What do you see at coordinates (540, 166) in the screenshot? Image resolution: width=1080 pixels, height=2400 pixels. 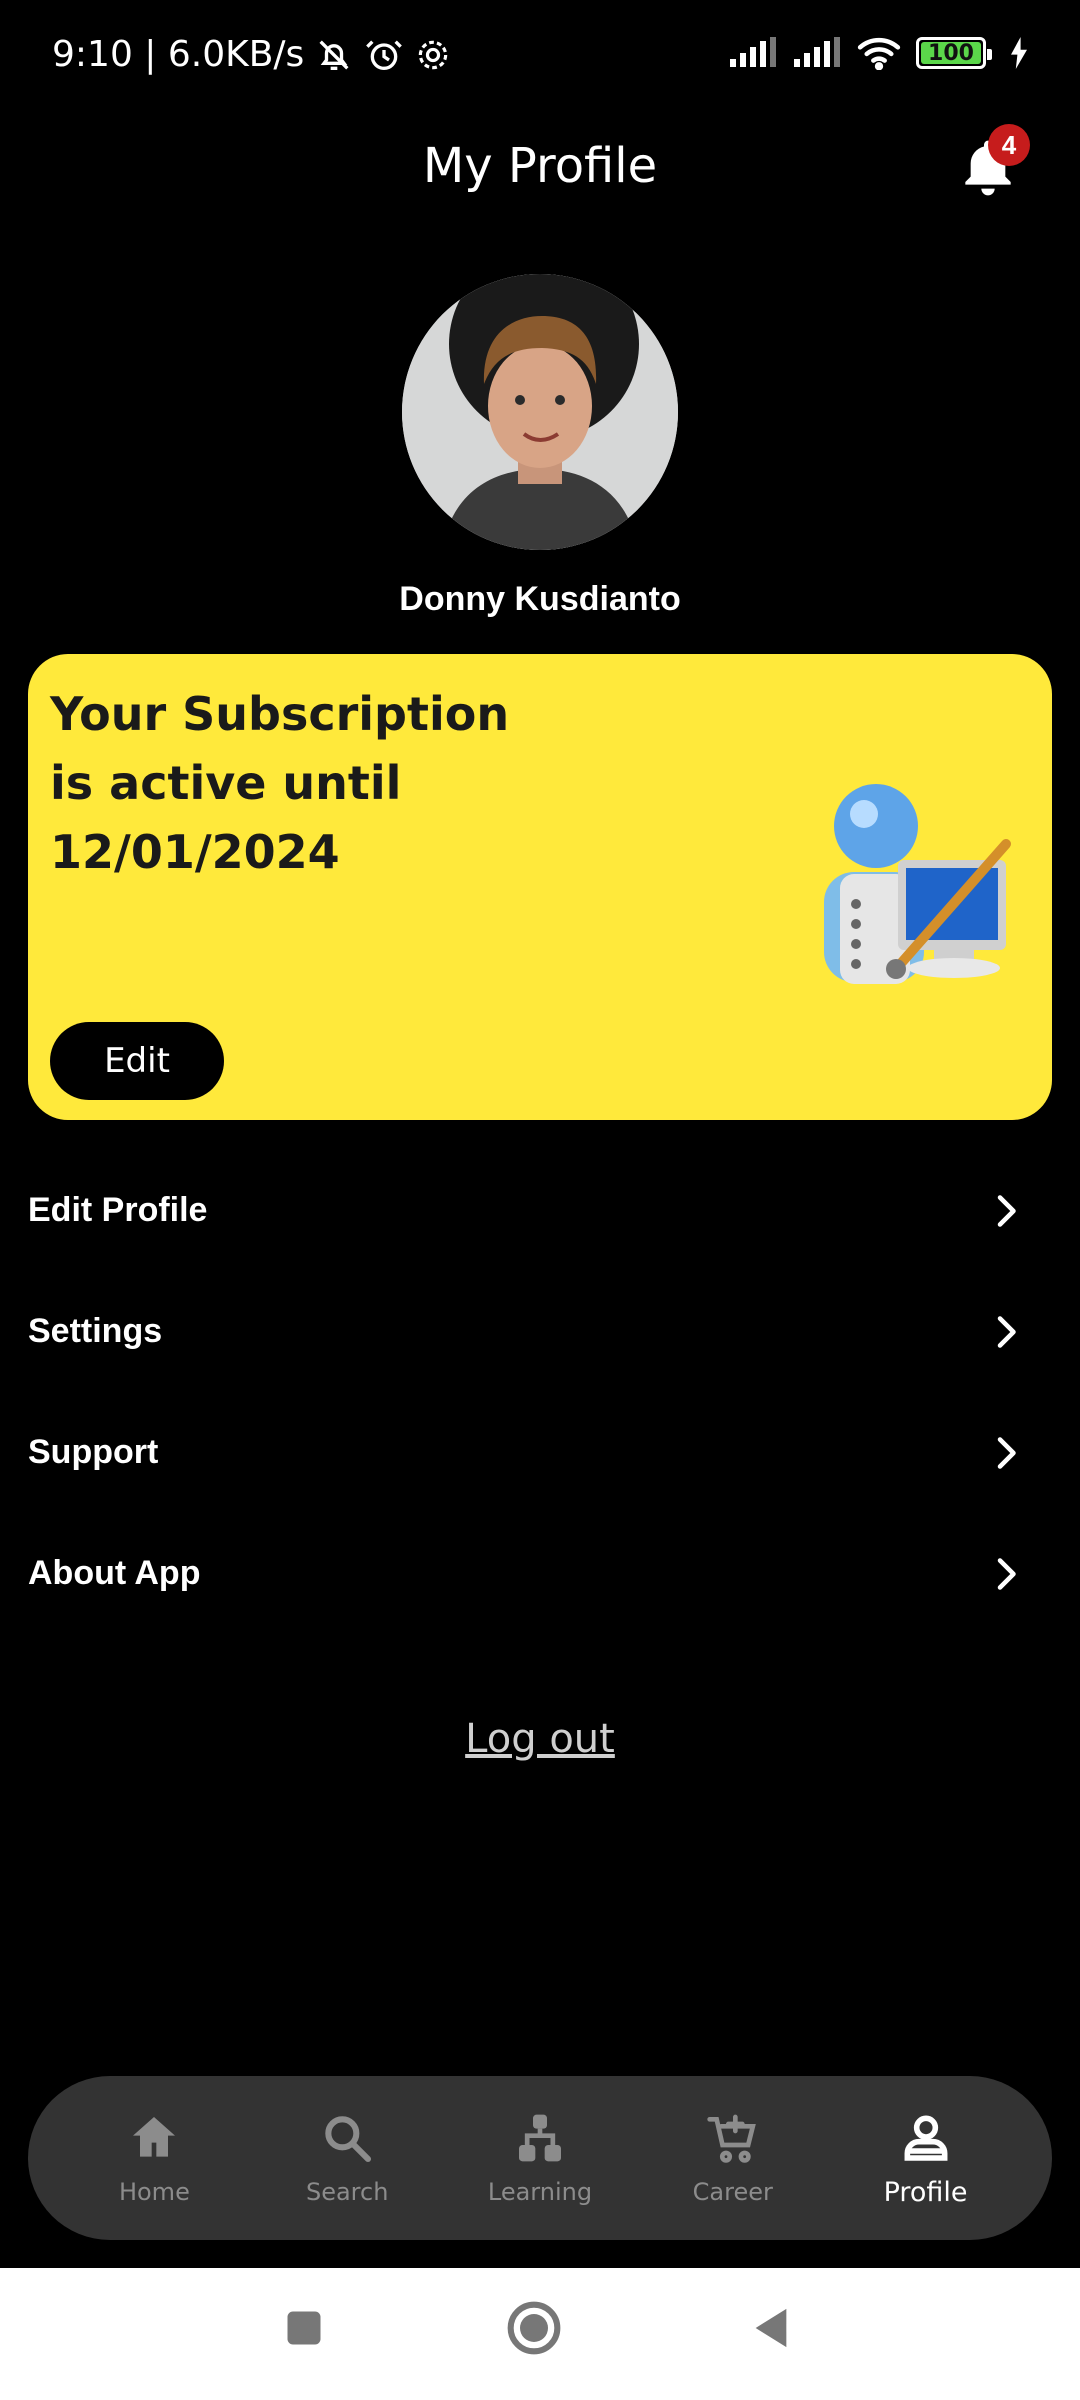 I see `page-title: My Profile` at bounding box center [540, 166].